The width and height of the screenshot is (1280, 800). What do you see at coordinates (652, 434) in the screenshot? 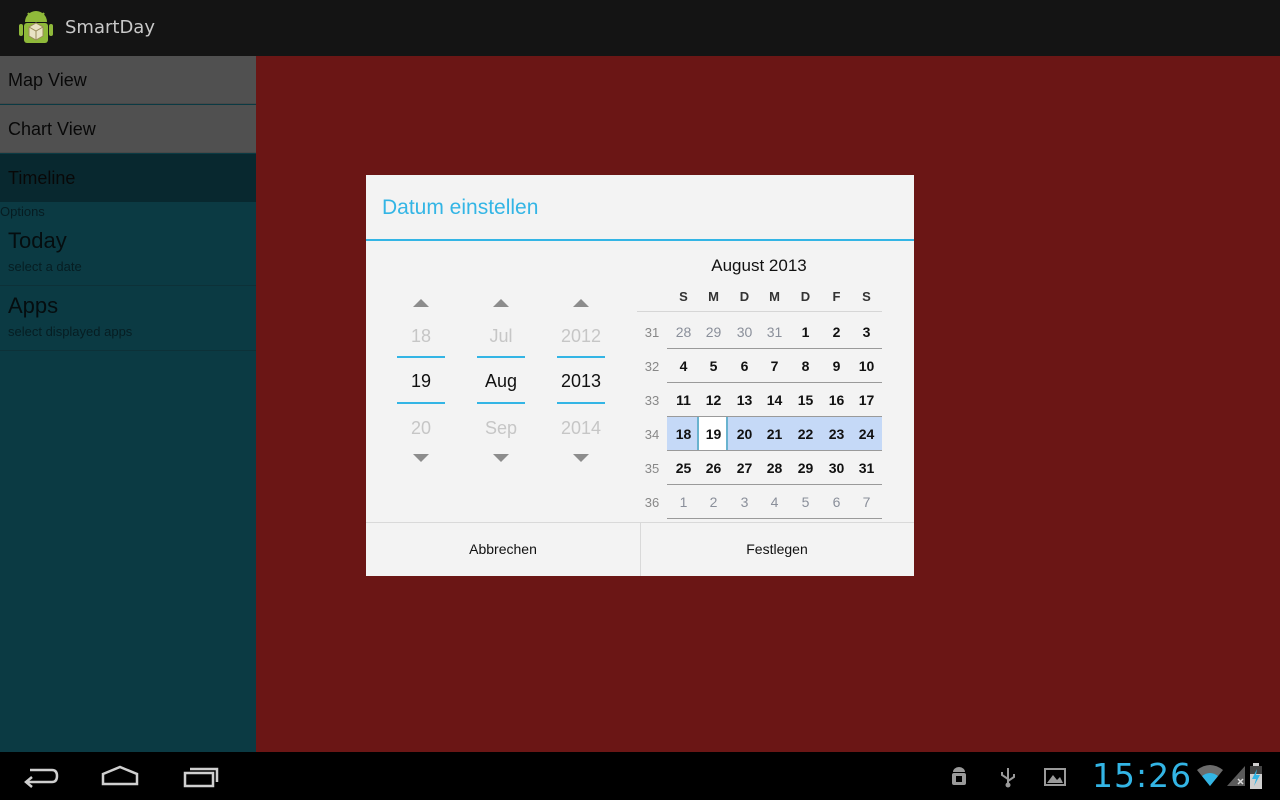
I see `week-number: 34` at bounding box center [652, 434].